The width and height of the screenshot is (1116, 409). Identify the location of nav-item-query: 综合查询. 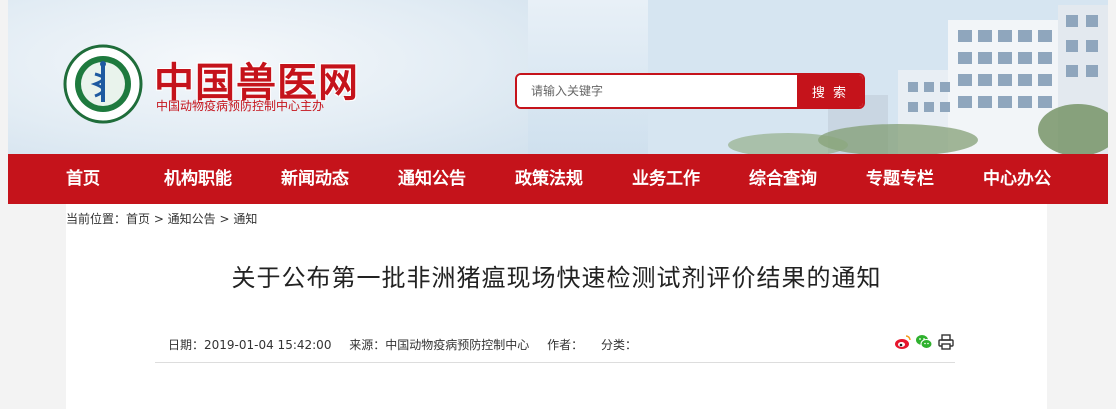
(783, 179).